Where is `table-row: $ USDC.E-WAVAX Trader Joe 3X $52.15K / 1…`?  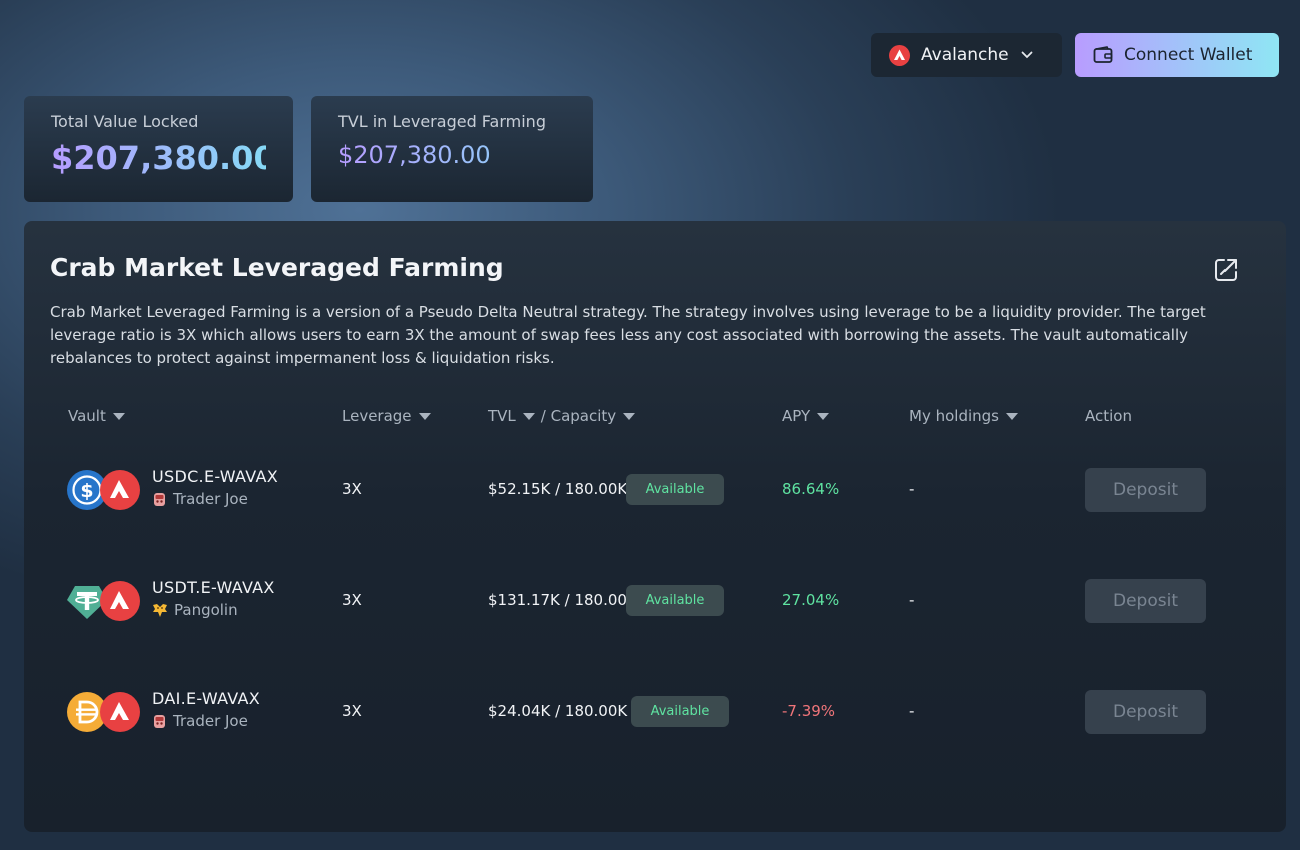
table-row: $ USDC.E-WAVAX Trader Joe 3X $52.15K / 1… is located at coordinates (655, 490).